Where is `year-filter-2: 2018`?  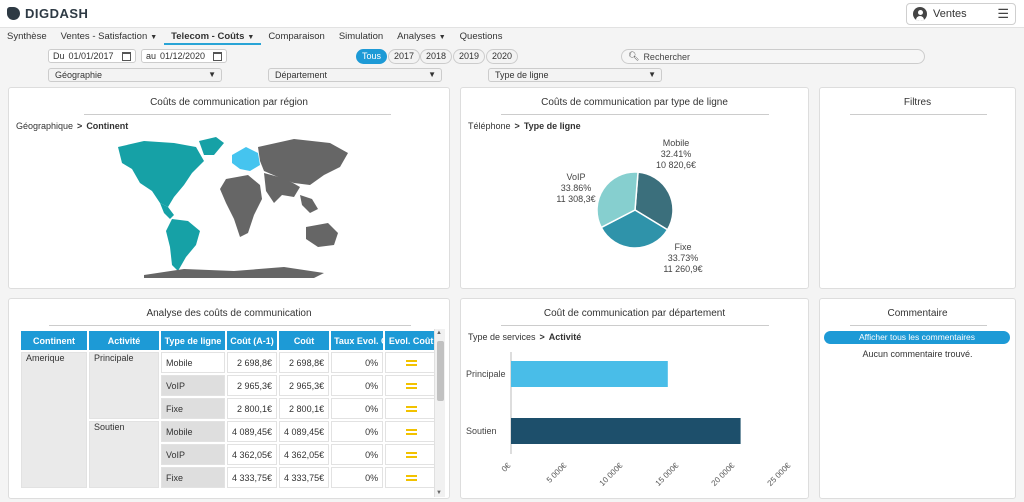
year-filter-2: 2018 is located at coordinates (436, 56).